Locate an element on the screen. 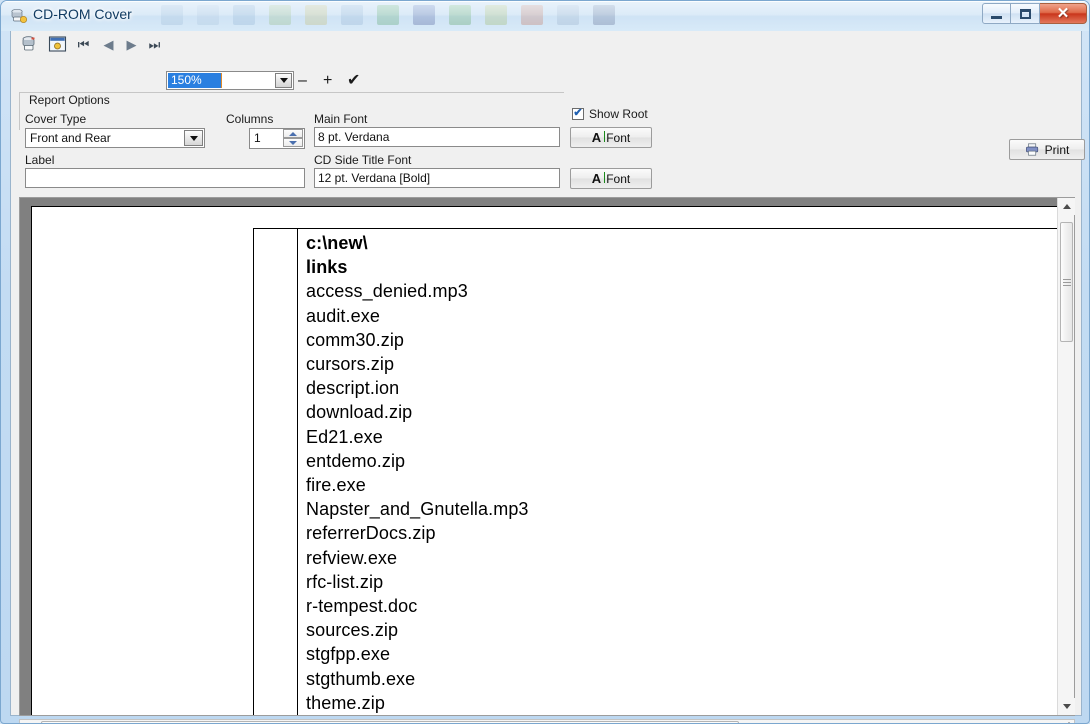 The image size is (1090, 724). close-icon: ✕ is located at coordinates (1063, 13).